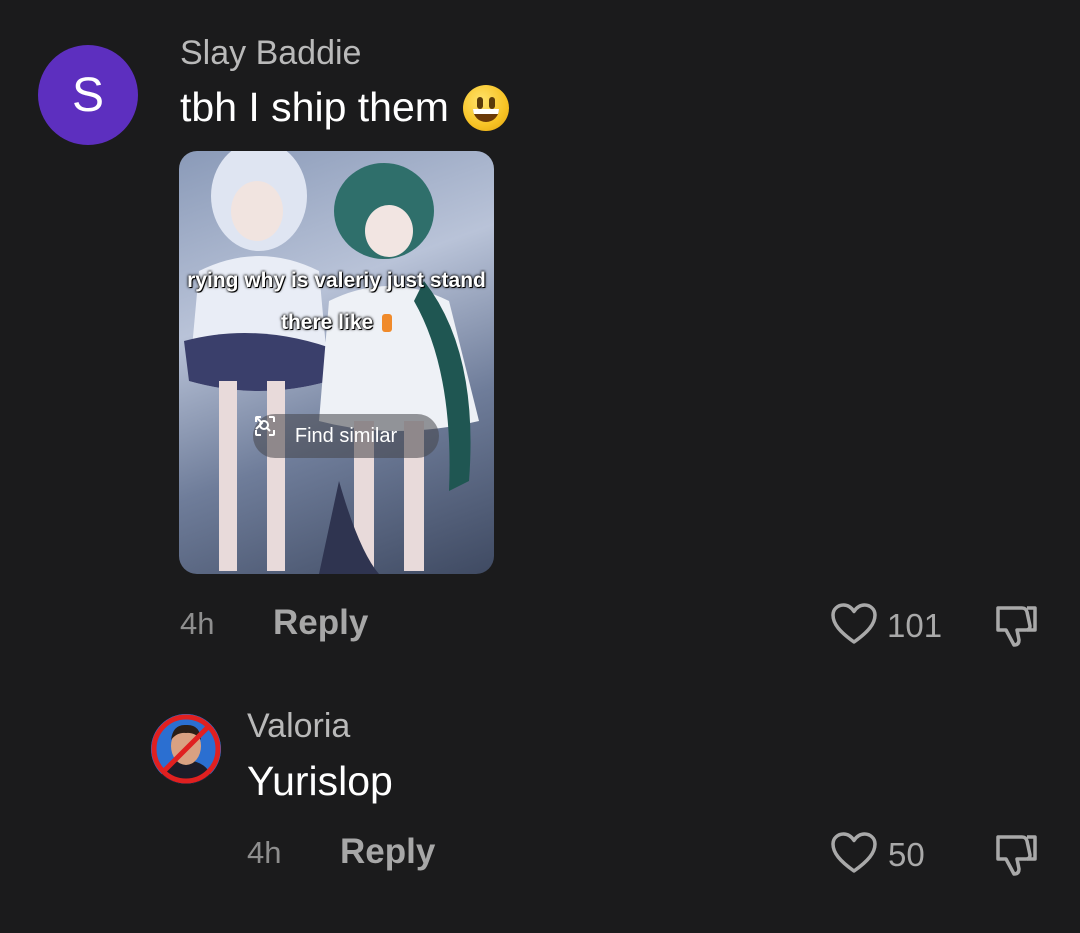  Describe the element at coordinates (331, 362) in the screenshot. I see `anime-artwork-image` at that location.